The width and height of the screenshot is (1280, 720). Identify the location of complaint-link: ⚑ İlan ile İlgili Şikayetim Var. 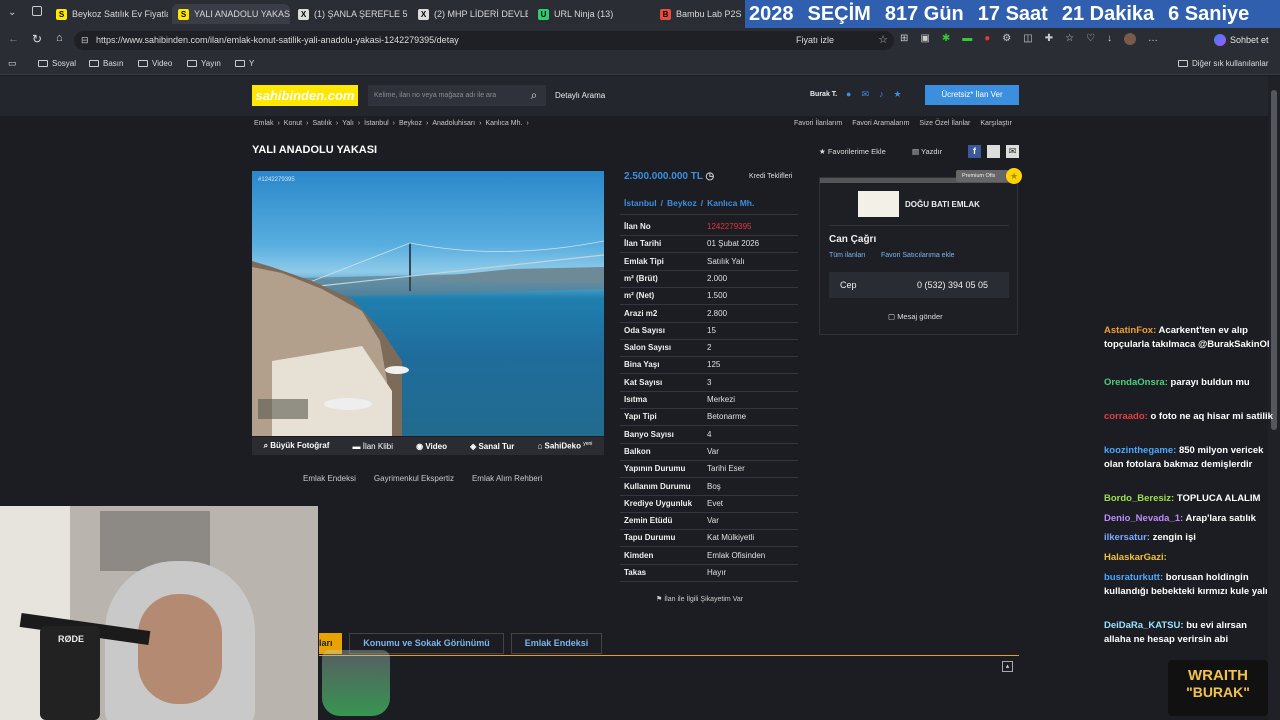
(699, 599).